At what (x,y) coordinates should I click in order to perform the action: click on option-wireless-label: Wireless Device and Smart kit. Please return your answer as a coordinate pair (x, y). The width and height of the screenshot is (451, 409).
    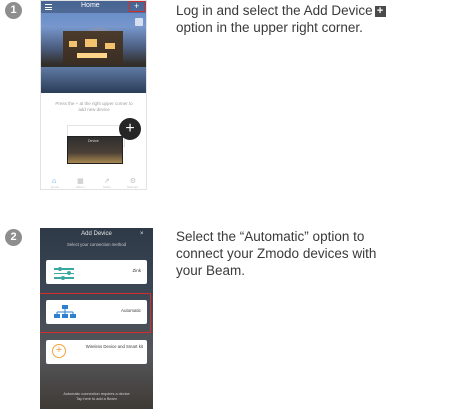
    Looking at the image, I should click on (114, 346).